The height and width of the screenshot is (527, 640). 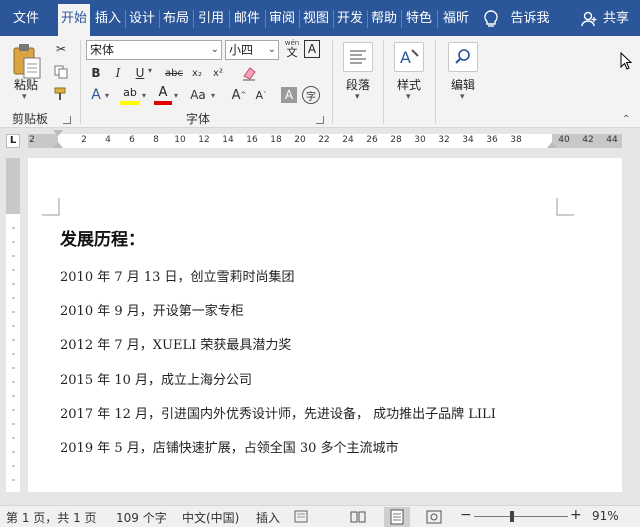 I want to click on tab-help: 帮助, so click(x=384, y=18).